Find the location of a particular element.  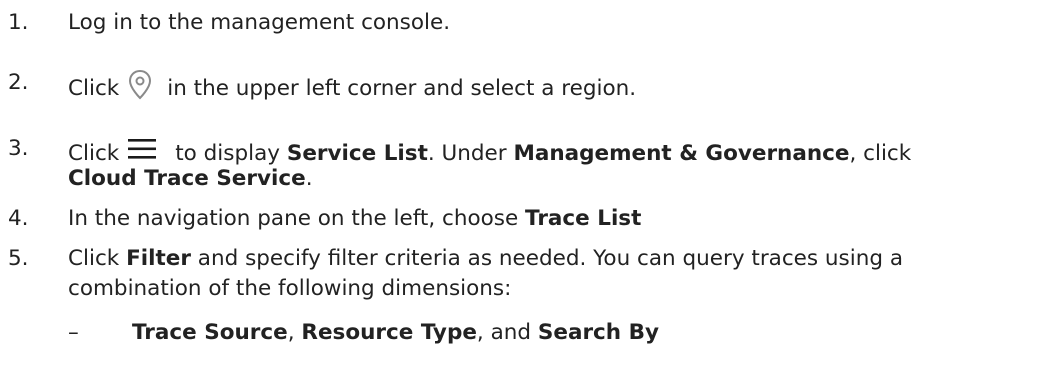

menu-icon is located at coordinates (142, 149).